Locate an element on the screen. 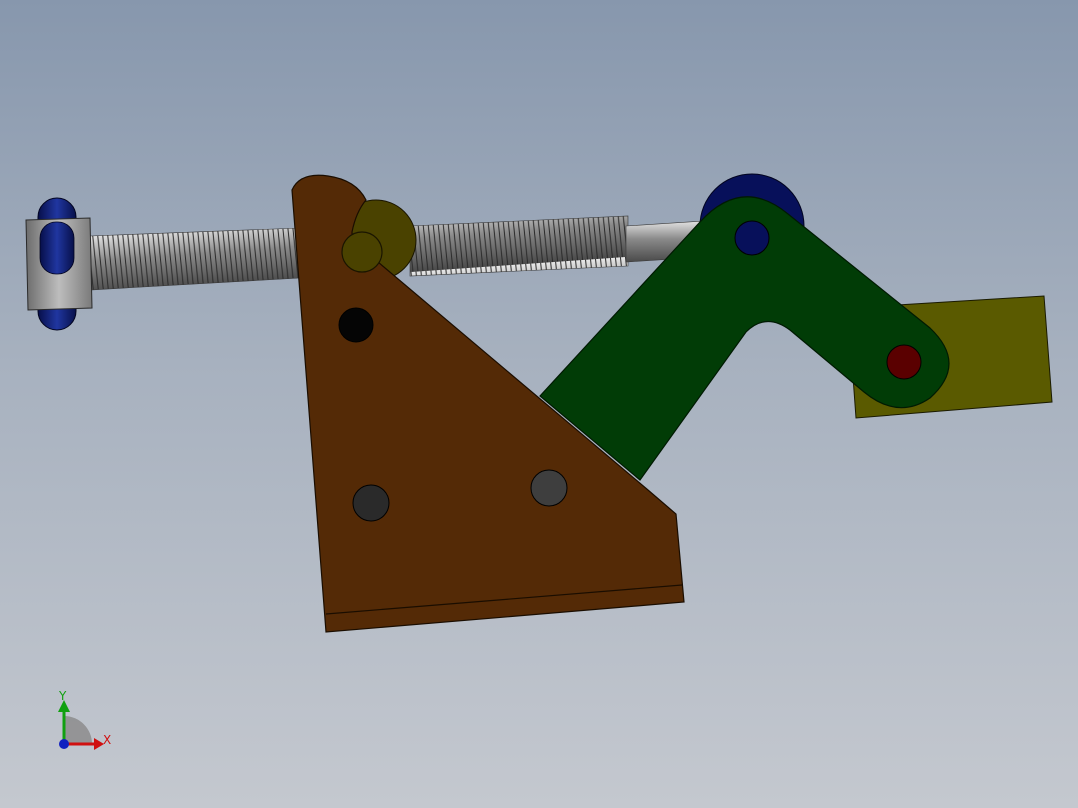 The height and width of the screenshot is (808, 1078). threaded-rod-right-segment is located at coordinates (519, 246).